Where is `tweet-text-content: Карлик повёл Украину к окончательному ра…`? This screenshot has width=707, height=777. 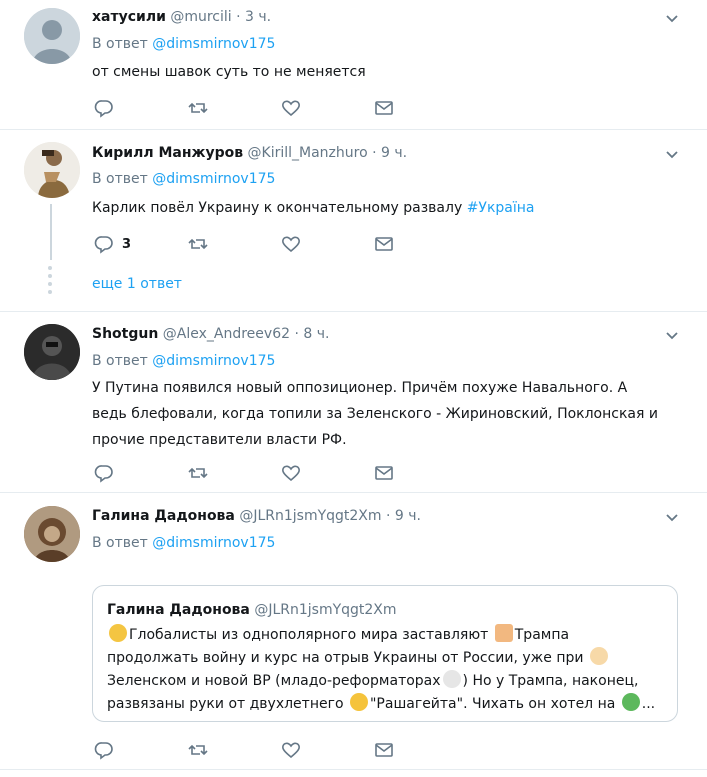
tweet-text-content: Карлик повёл Украину к окончательному ра… is located at coordinates (277, 208).